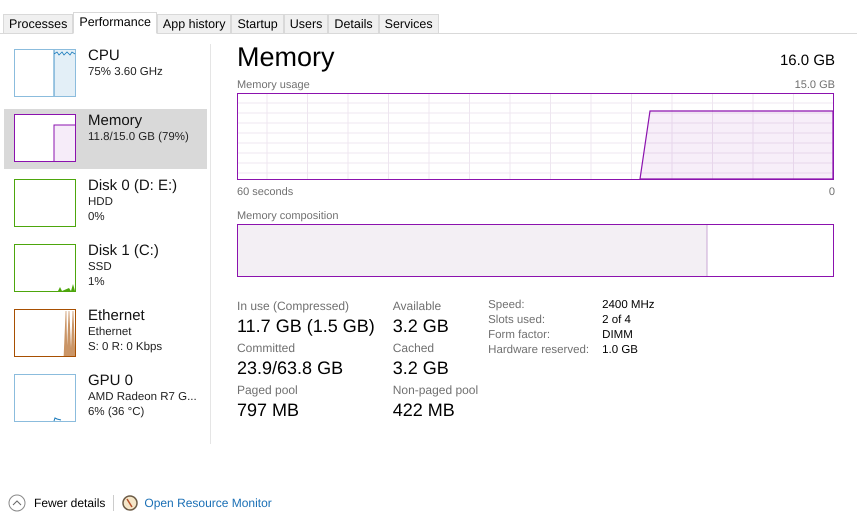 This screenshot has width=857, height=522. Describe the element at coordinates (628, 305) in the screenshot. I see `detail-value: 2400 MHz` at that location.